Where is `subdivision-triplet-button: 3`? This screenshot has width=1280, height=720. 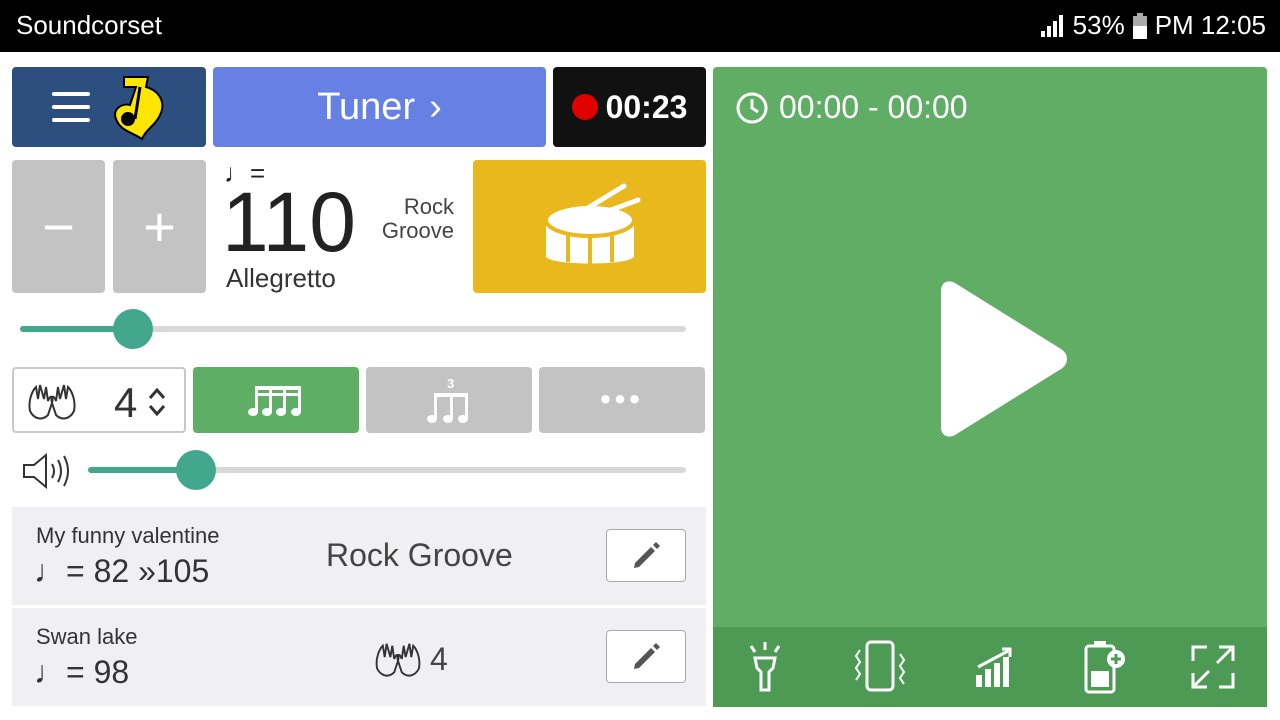
subdivision-triplet-button: 3 is located at coordinates (449, 400).